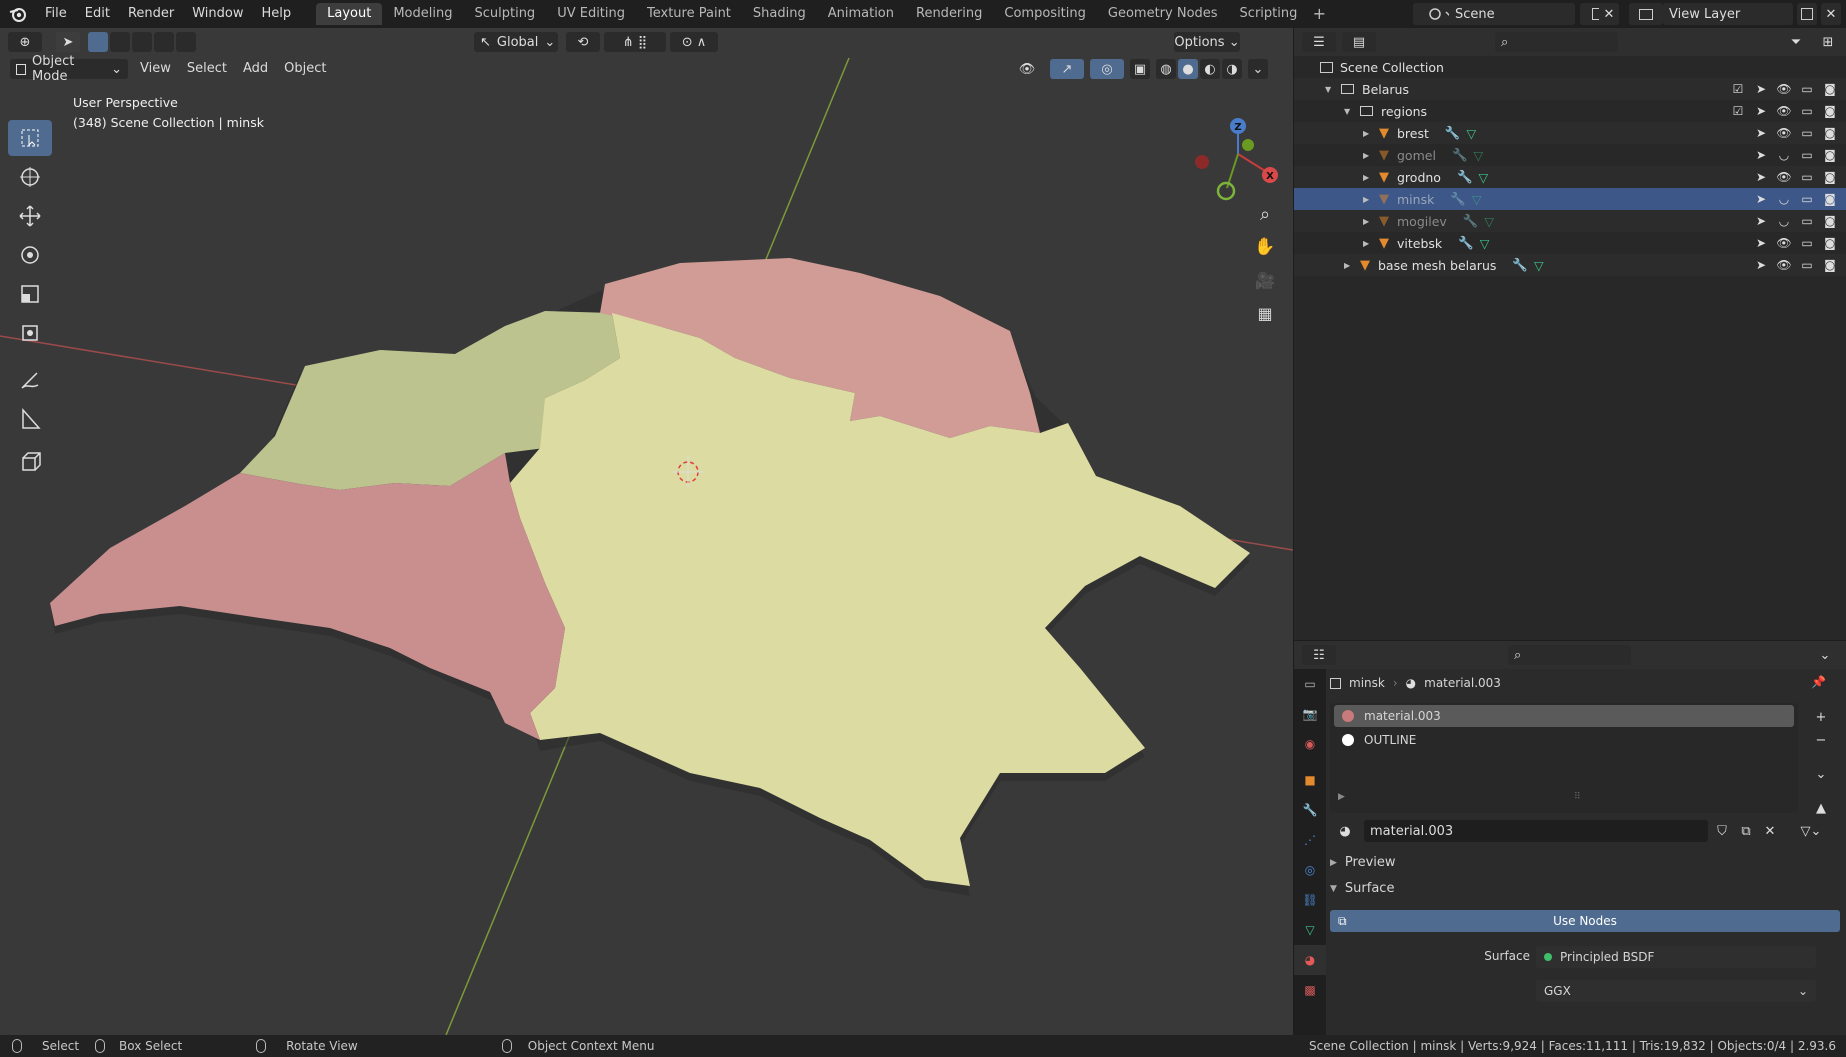 This screenshot has height=1057, width=1846. I want to click on filter-dropdown: ⏷, so click(1796, 42).